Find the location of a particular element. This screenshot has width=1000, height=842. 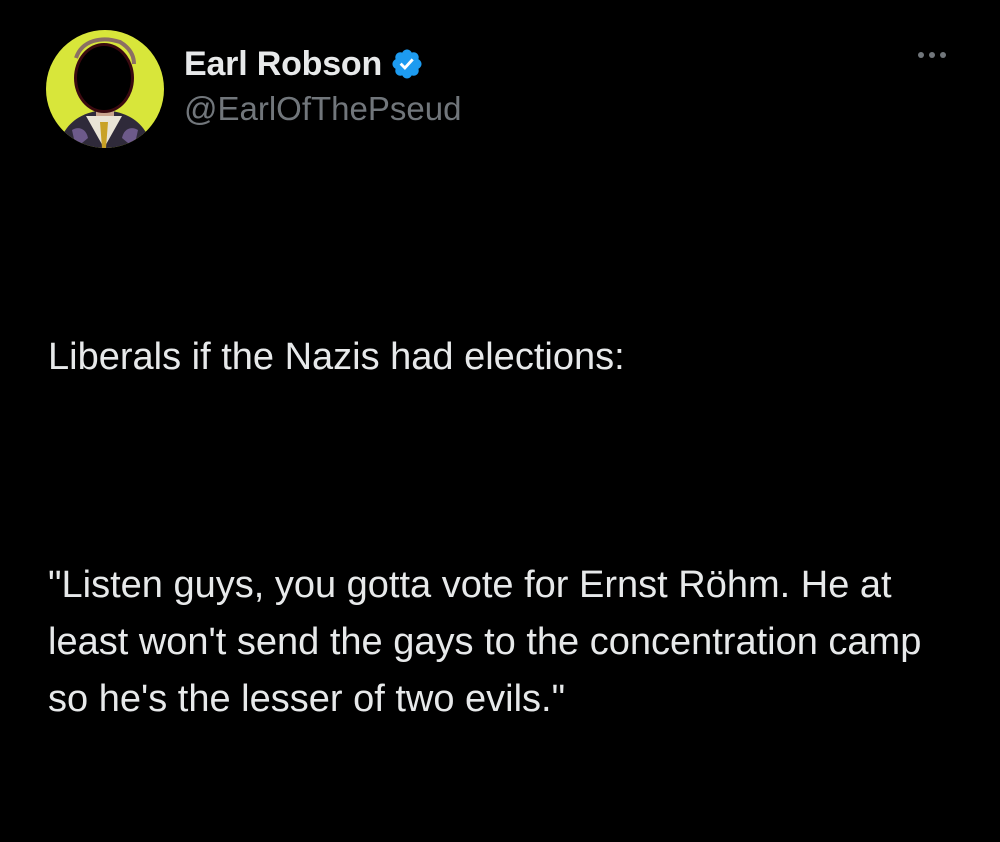

name-row: Earl Robson is located at coordinates (322, 64).